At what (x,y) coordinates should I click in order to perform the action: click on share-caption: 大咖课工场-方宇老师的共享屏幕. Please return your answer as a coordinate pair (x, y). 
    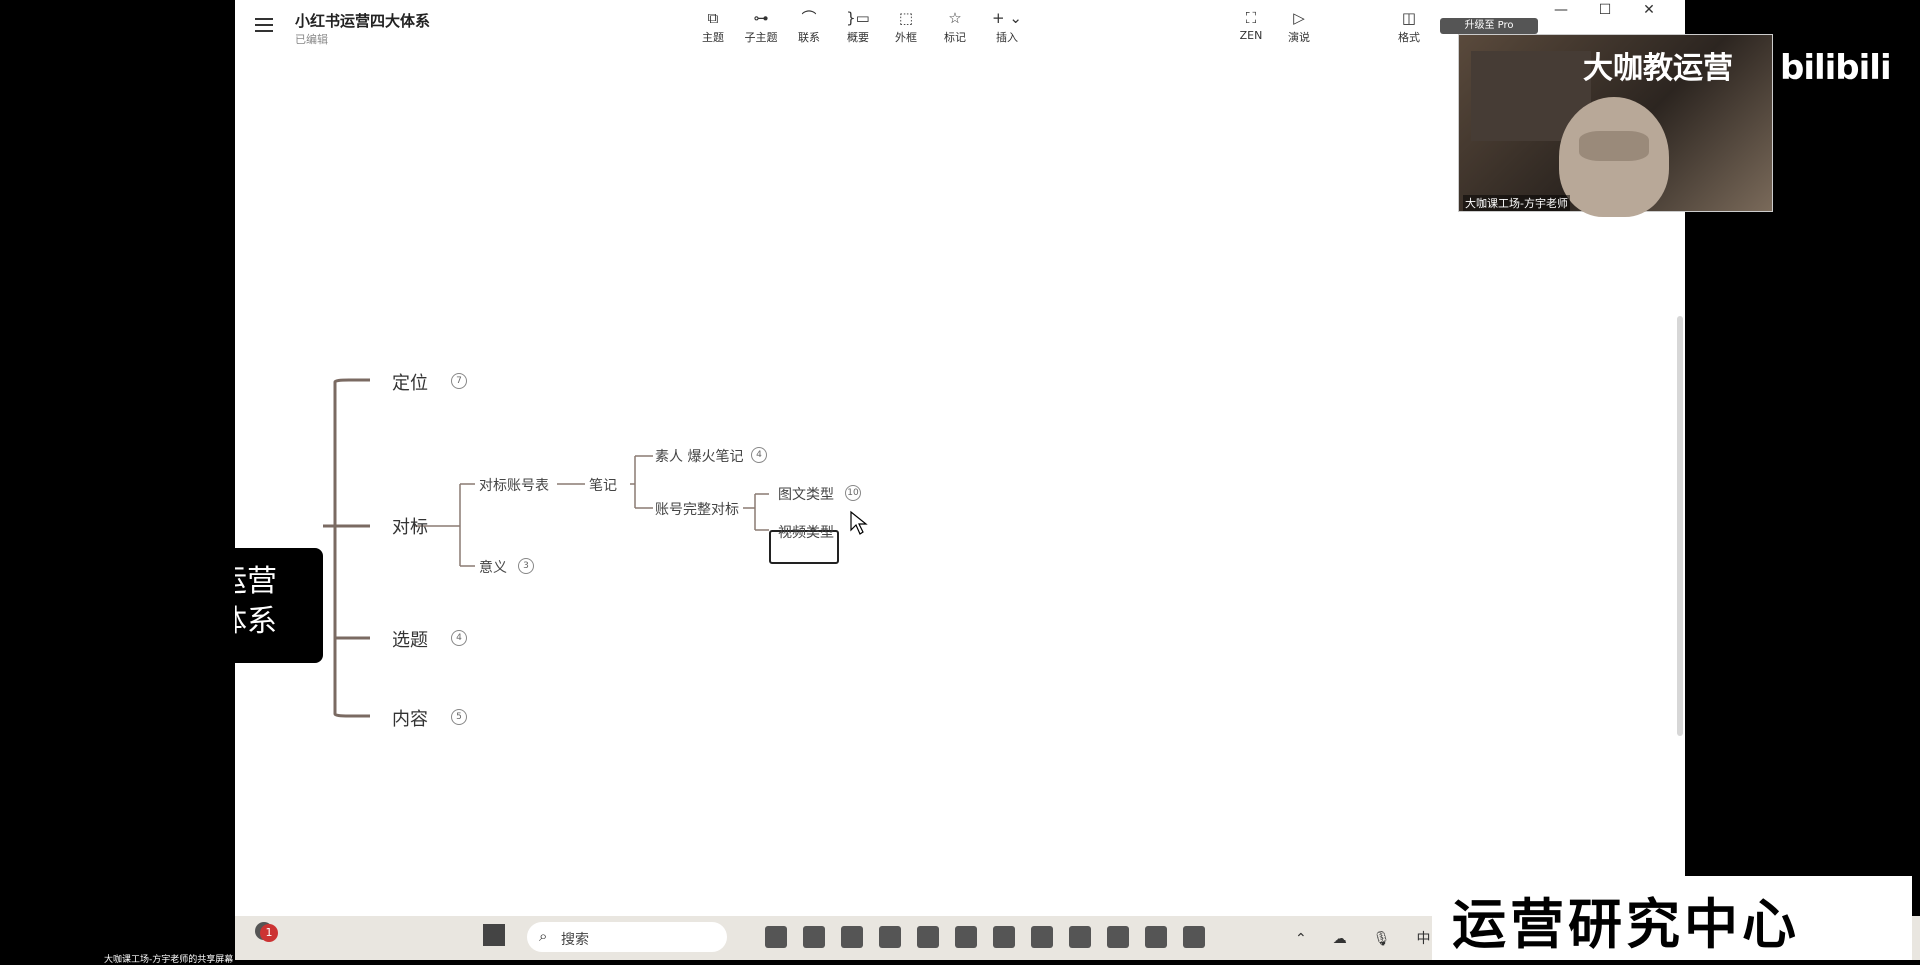
    Looking at the image, I should click on (169, 960).